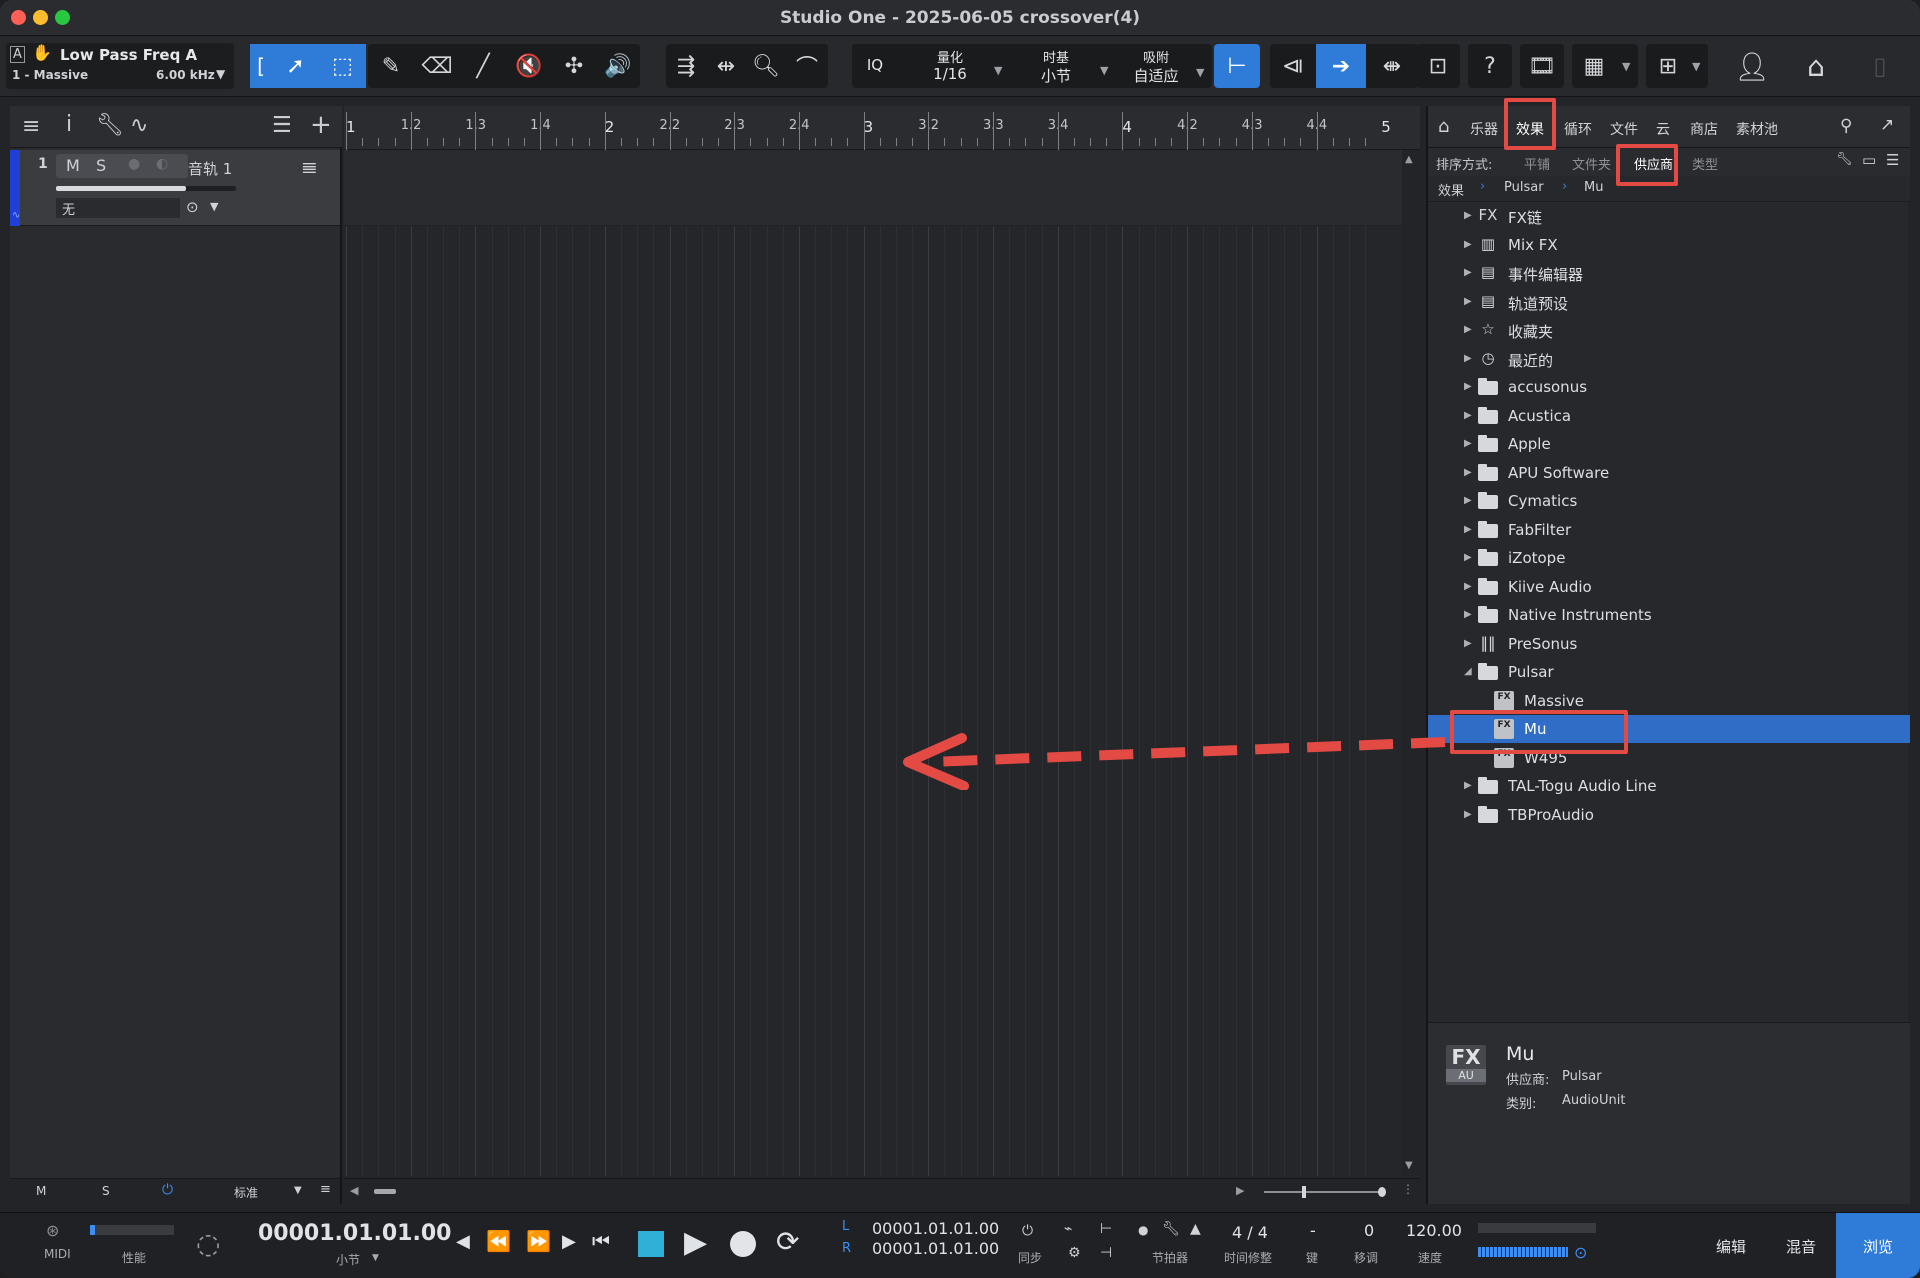  I want to click on chevron-down-icon: ◢, so click(1468, 671).